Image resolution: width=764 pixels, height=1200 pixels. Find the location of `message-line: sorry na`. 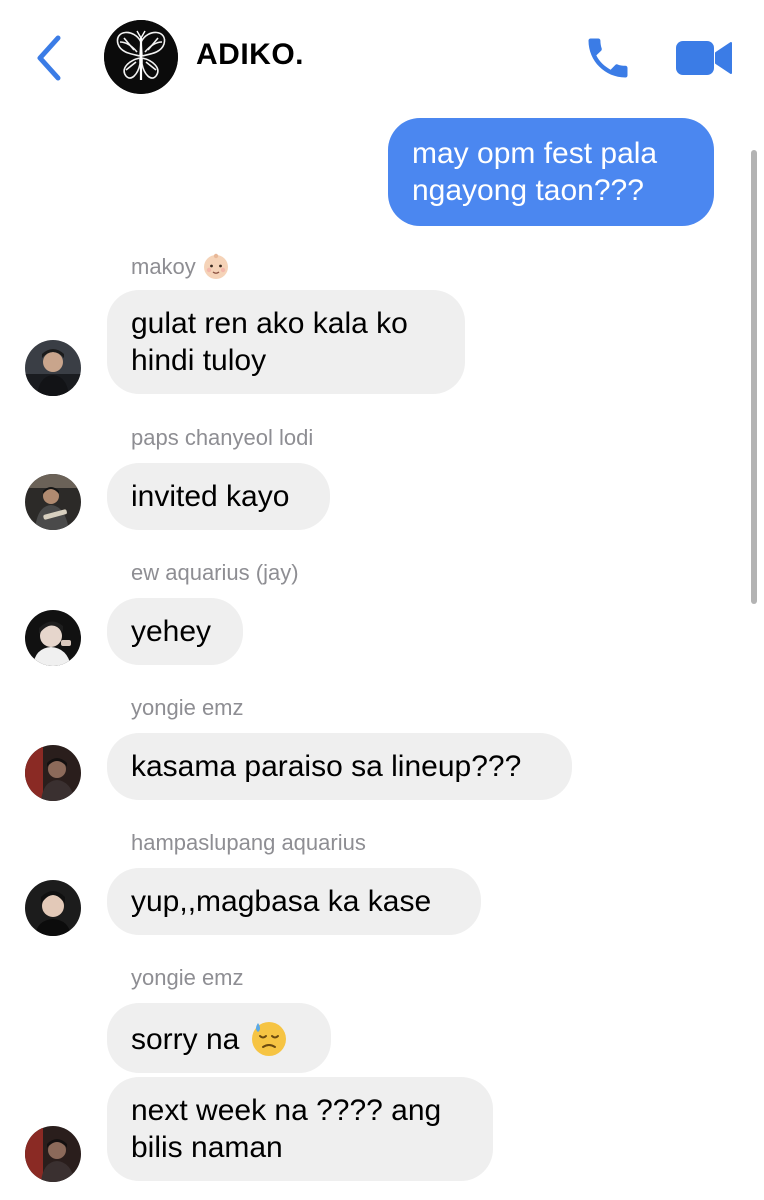

message-line: sorry na is located at coordinates (185, 1039).